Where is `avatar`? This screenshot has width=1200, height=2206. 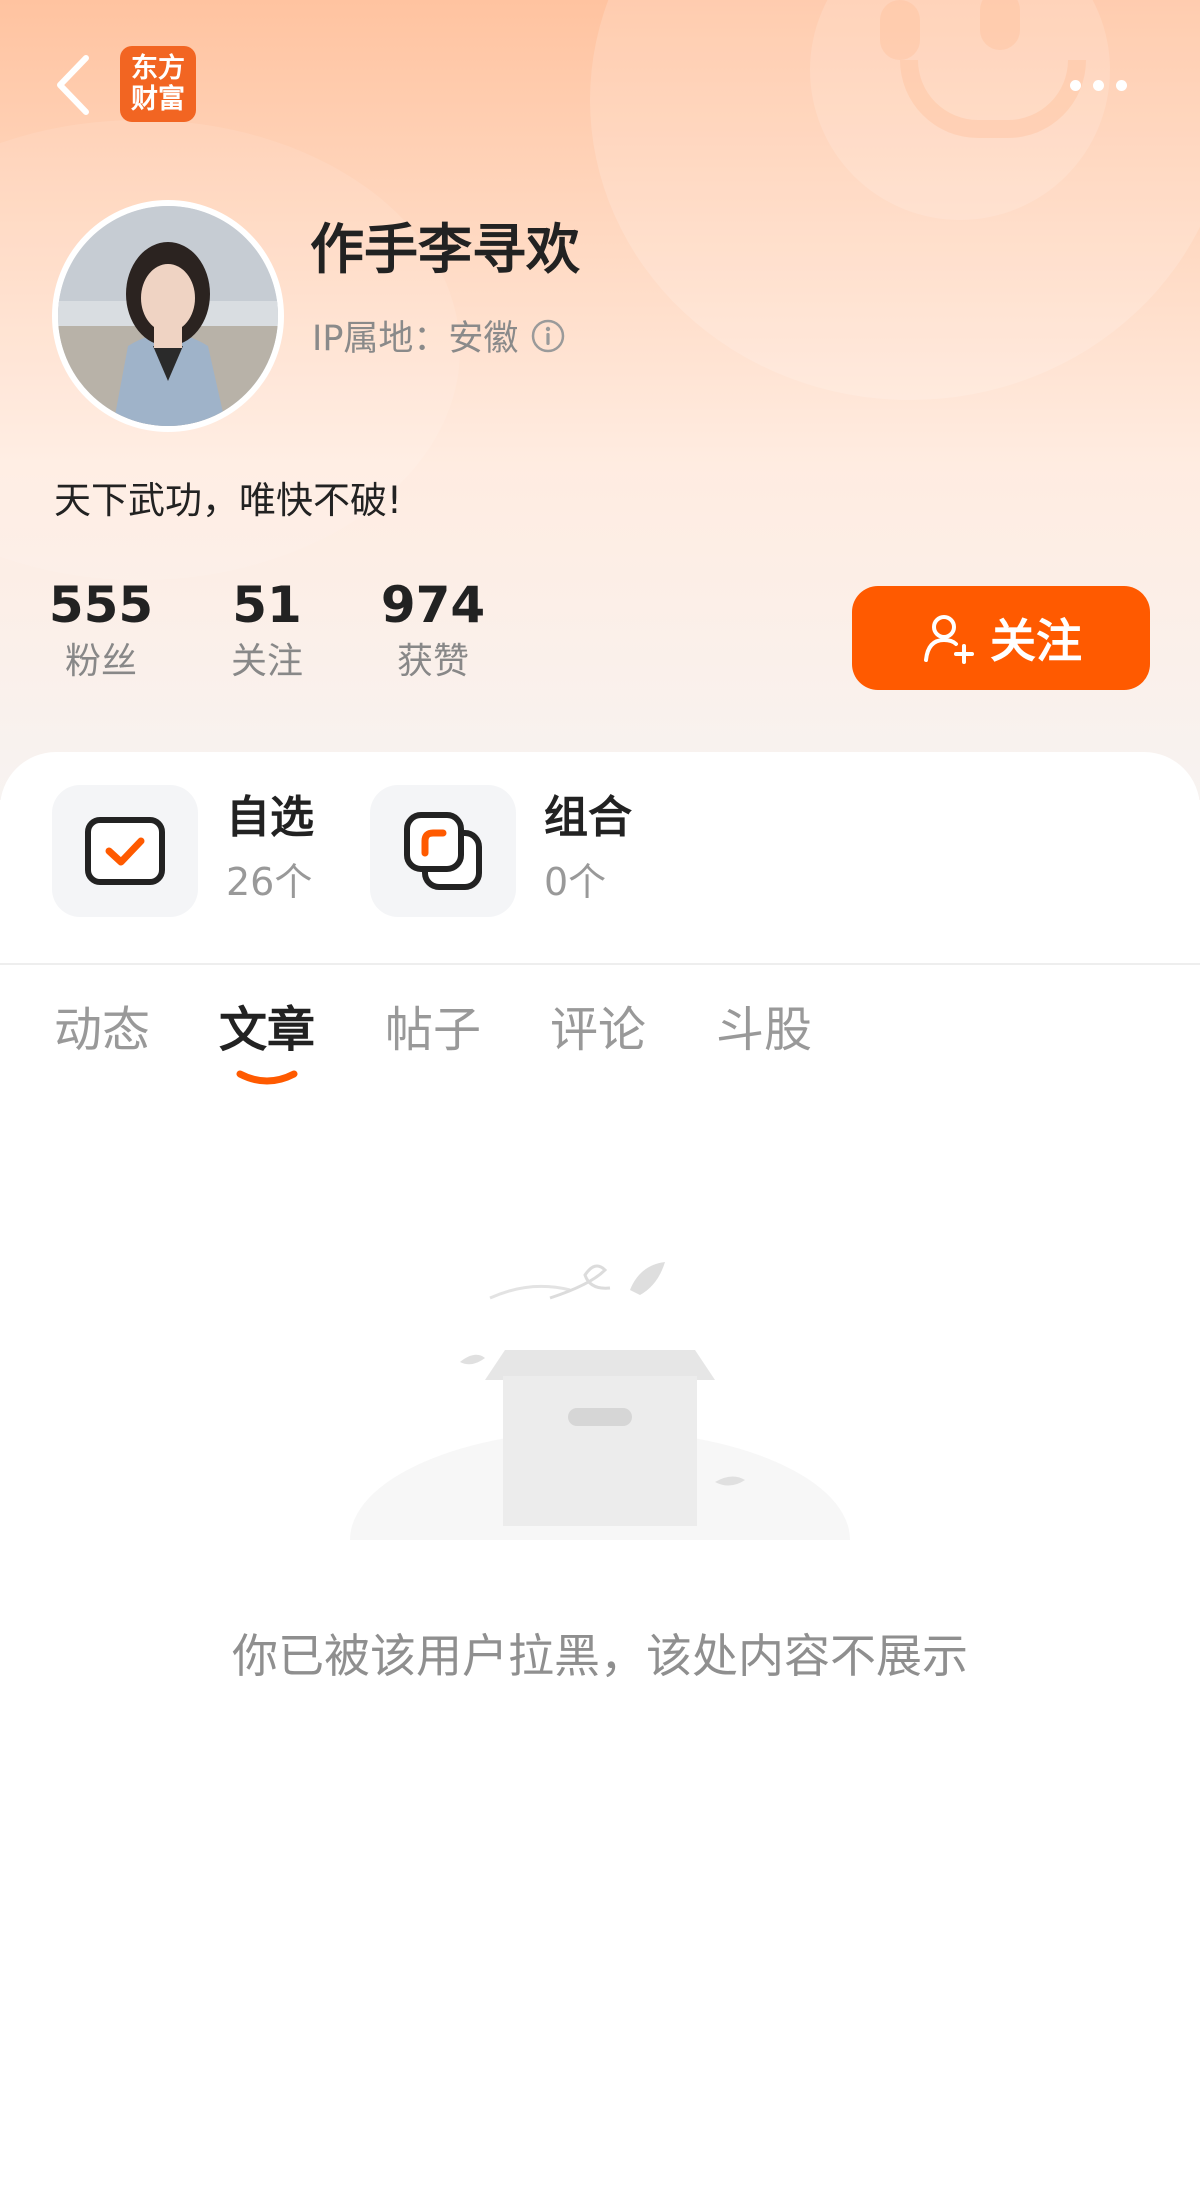
avatar is located at coordinates (168, 316).